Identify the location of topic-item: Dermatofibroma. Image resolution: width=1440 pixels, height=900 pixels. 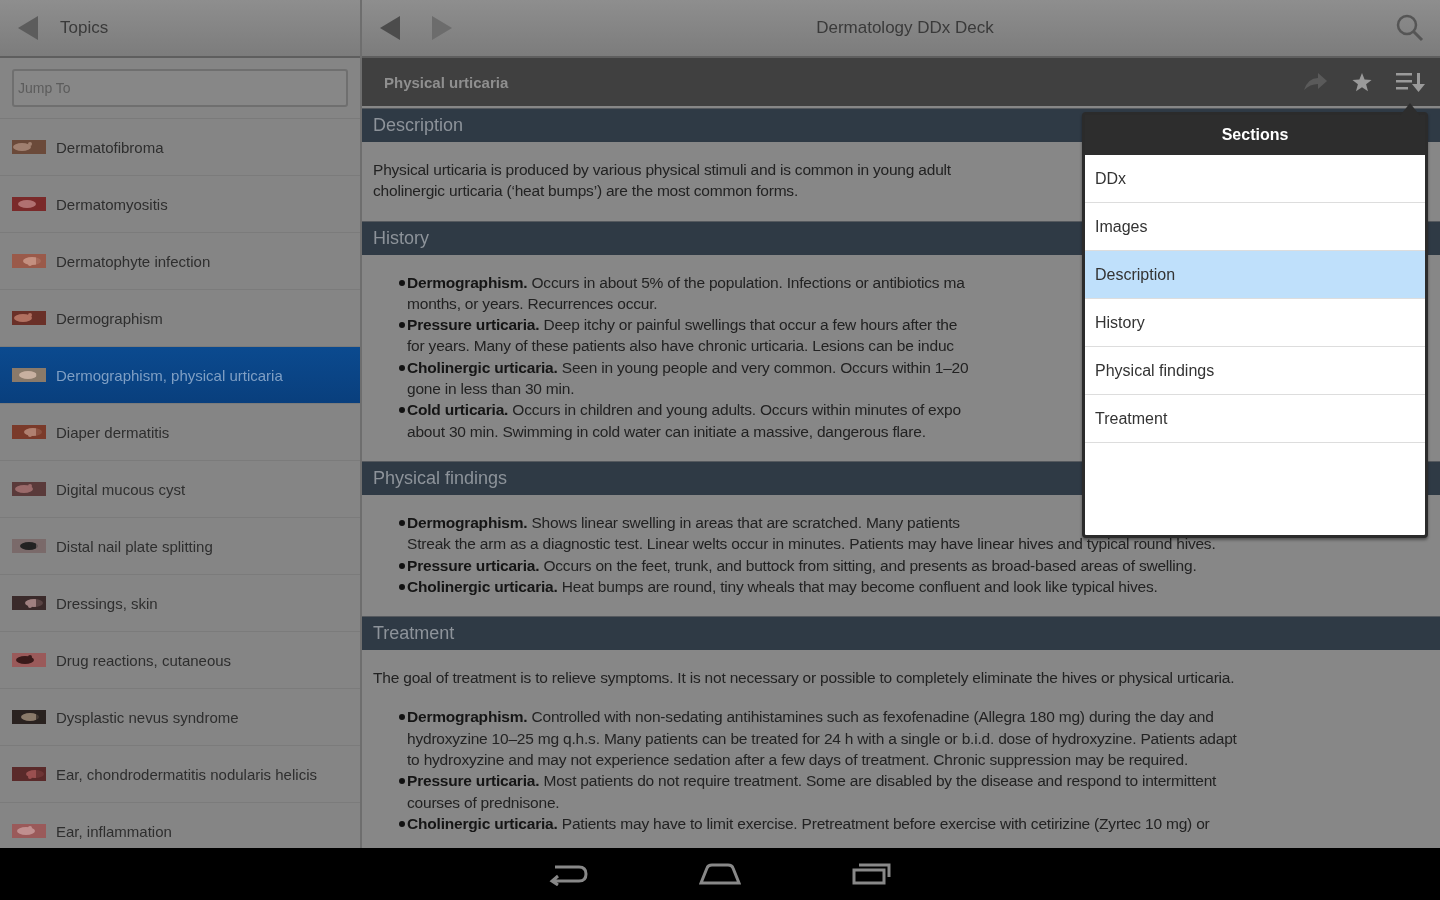
(180, 147).